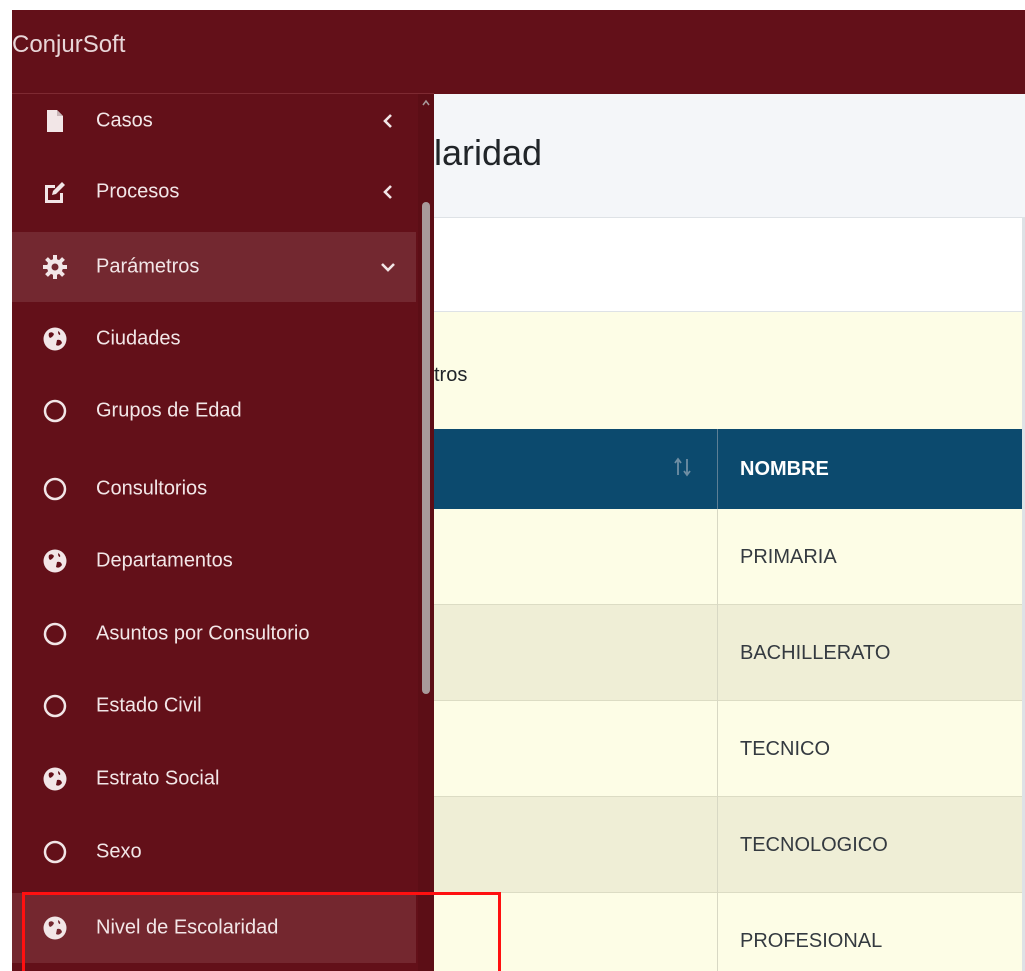 Image resolution: width=1025 pixels, height=971 pixels. Describe the element at coordinates (214, 267) in the screenshot. I see `sidebar-item-parametros: Parámetros` at that location.